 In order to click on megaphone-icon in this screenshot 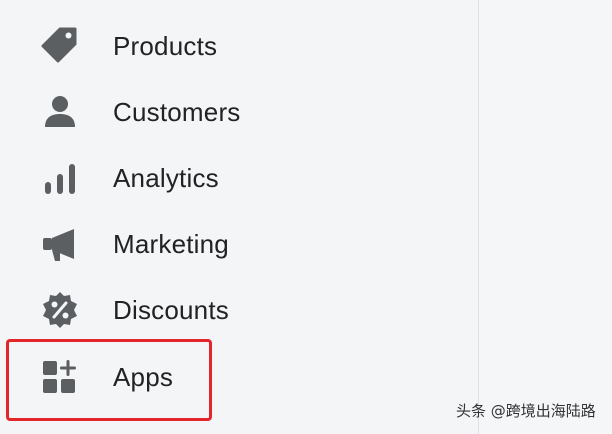, I will do `click(60, 244)`.